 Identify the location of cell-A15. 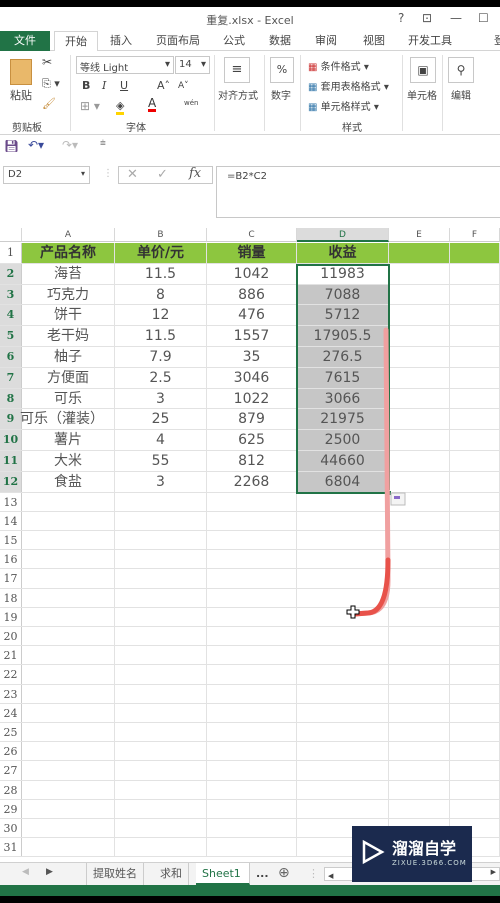
(68, 540).